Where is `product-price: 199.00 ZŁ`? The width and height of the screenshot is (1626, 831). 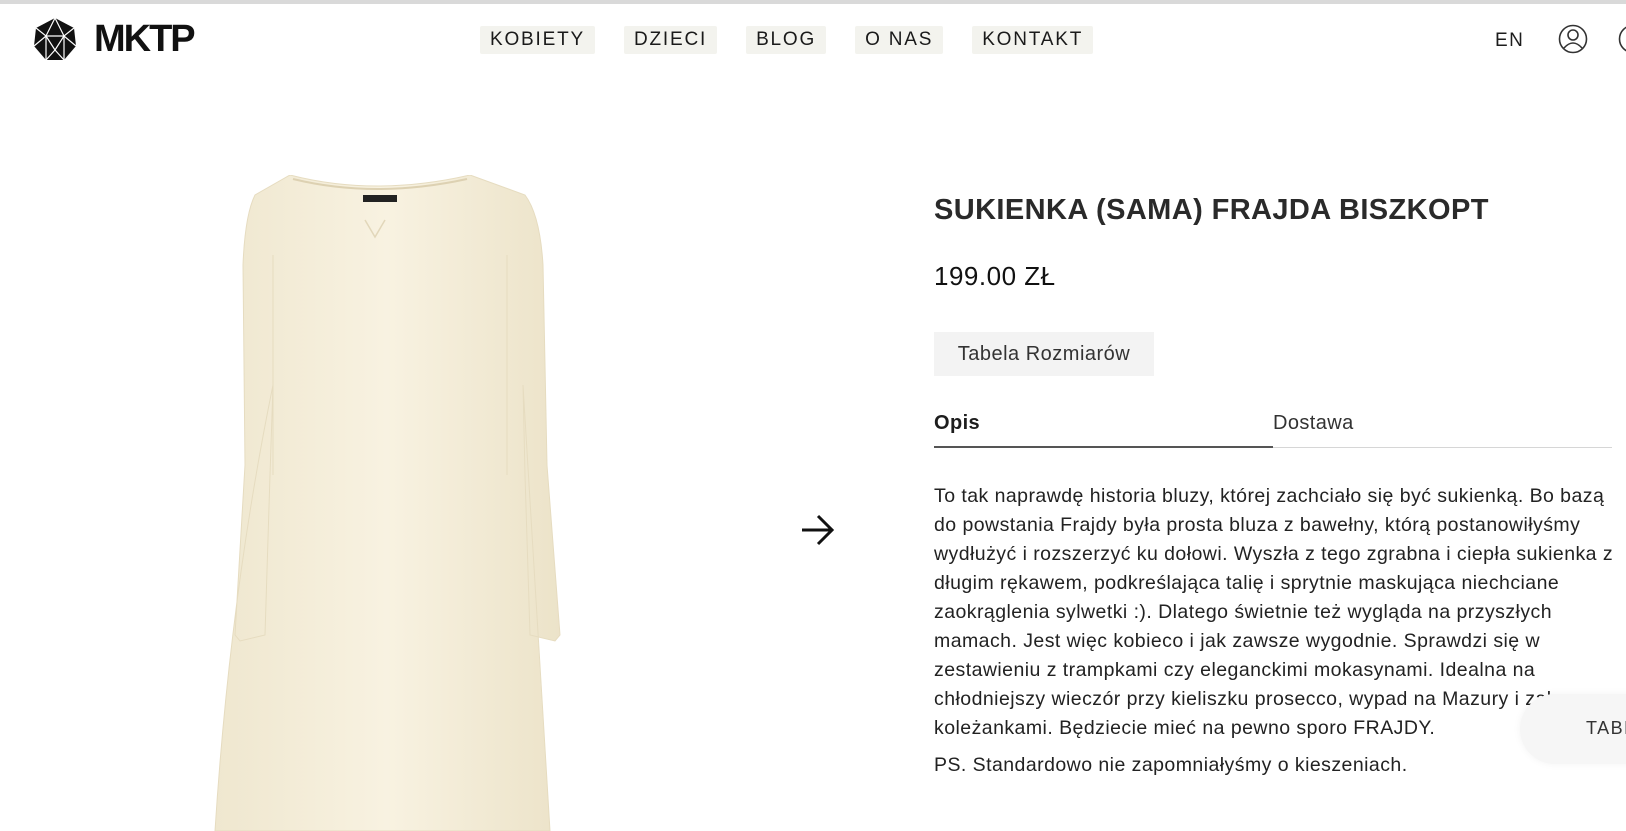
product-price: 199.00 ZŁ is located at coordinates (995, 276).